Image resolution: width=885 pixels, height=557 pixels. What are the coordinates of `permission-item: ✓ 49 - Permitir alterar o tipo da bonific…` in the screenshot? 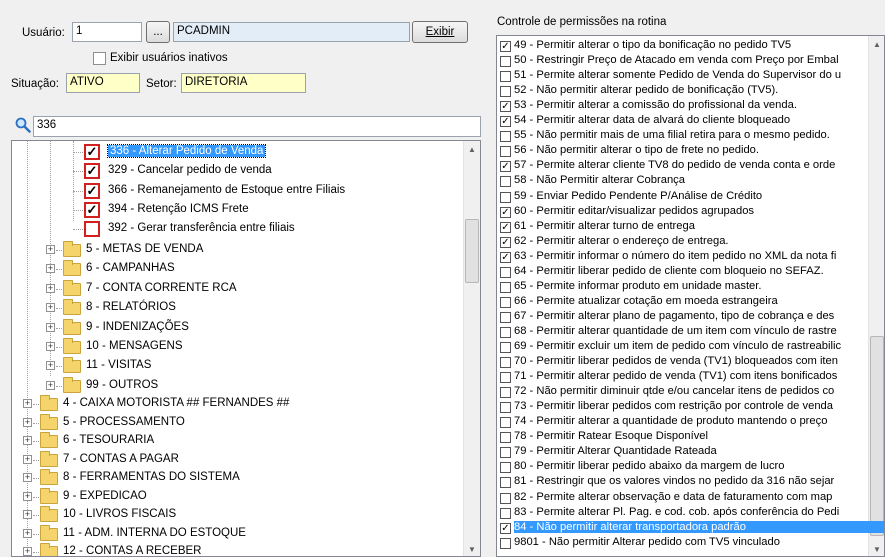 It's located at (682, 46).